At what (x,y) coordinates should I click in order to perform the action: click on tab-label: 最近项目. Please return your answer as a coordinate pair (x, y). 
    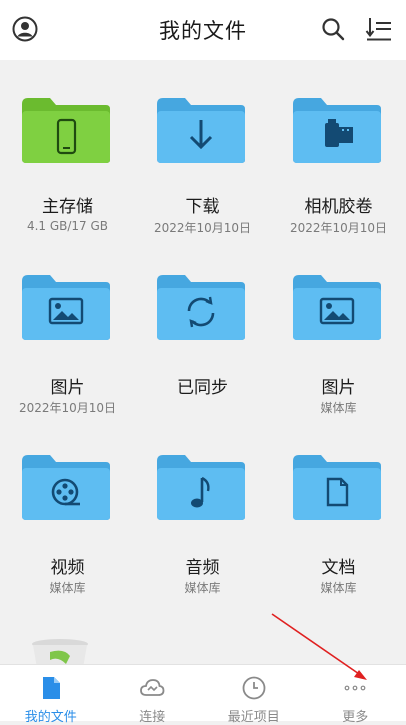
    Looking at the image, I should click on (254, 715).